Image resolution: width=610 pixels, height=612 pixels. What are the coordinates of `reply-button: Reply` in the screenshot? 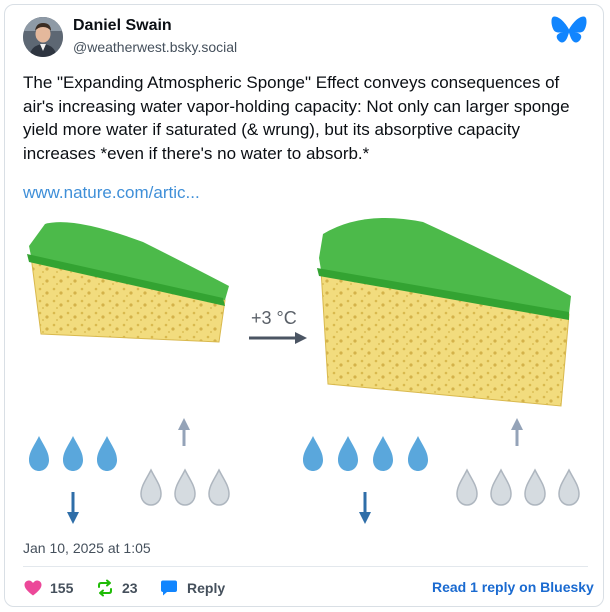 It's located at (192, 588).